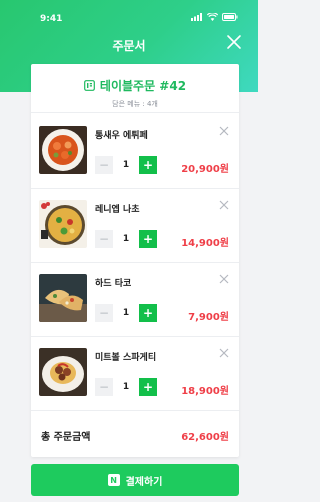  Describe the element at coordinates (230, 17) in the screenshot. I see `battery-icon` at that location.